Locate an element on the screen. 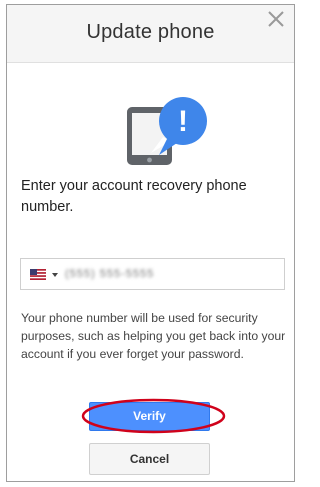  alert-glyph: ! is located at coordinates (183, 121).